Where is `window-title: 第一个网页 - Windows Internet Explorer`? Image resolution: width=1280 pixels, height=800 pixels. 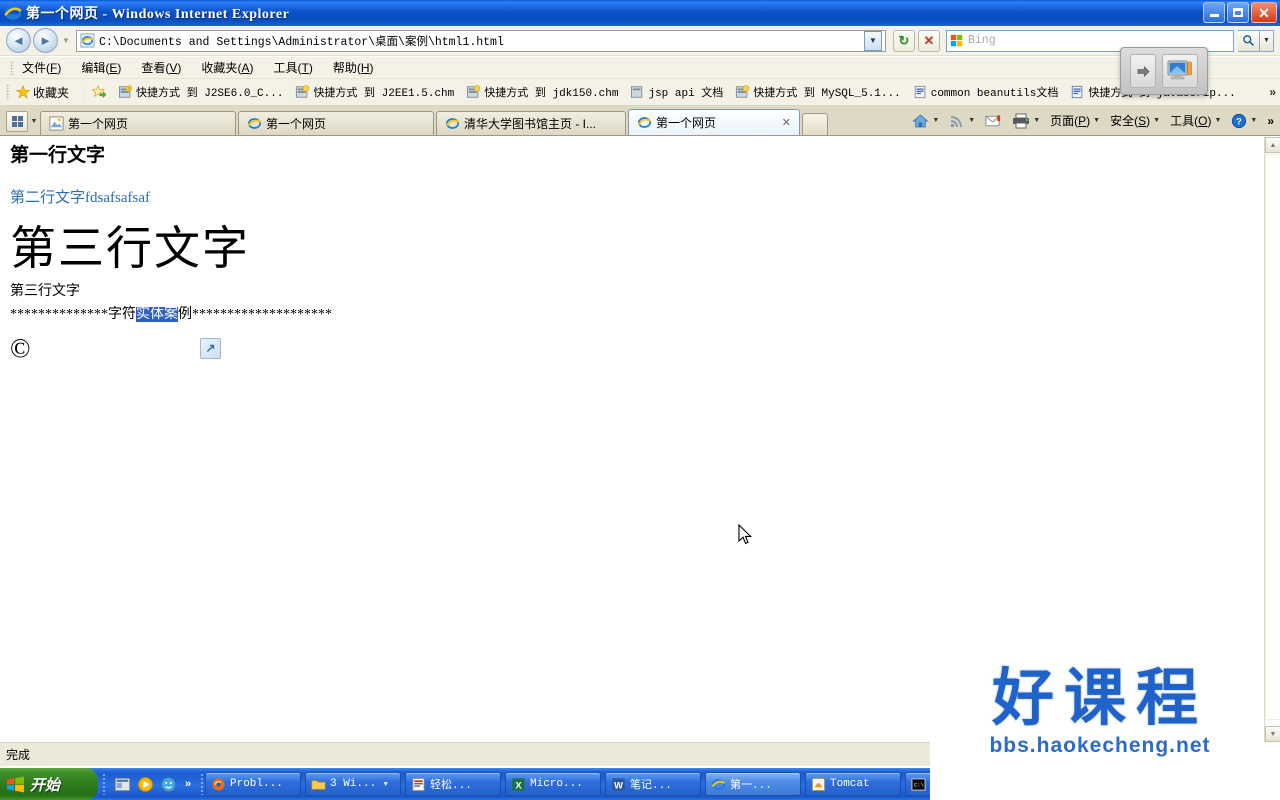
window-title: 第一个网页 - Windows Internet Explorer is located at coordinates (158, 14).